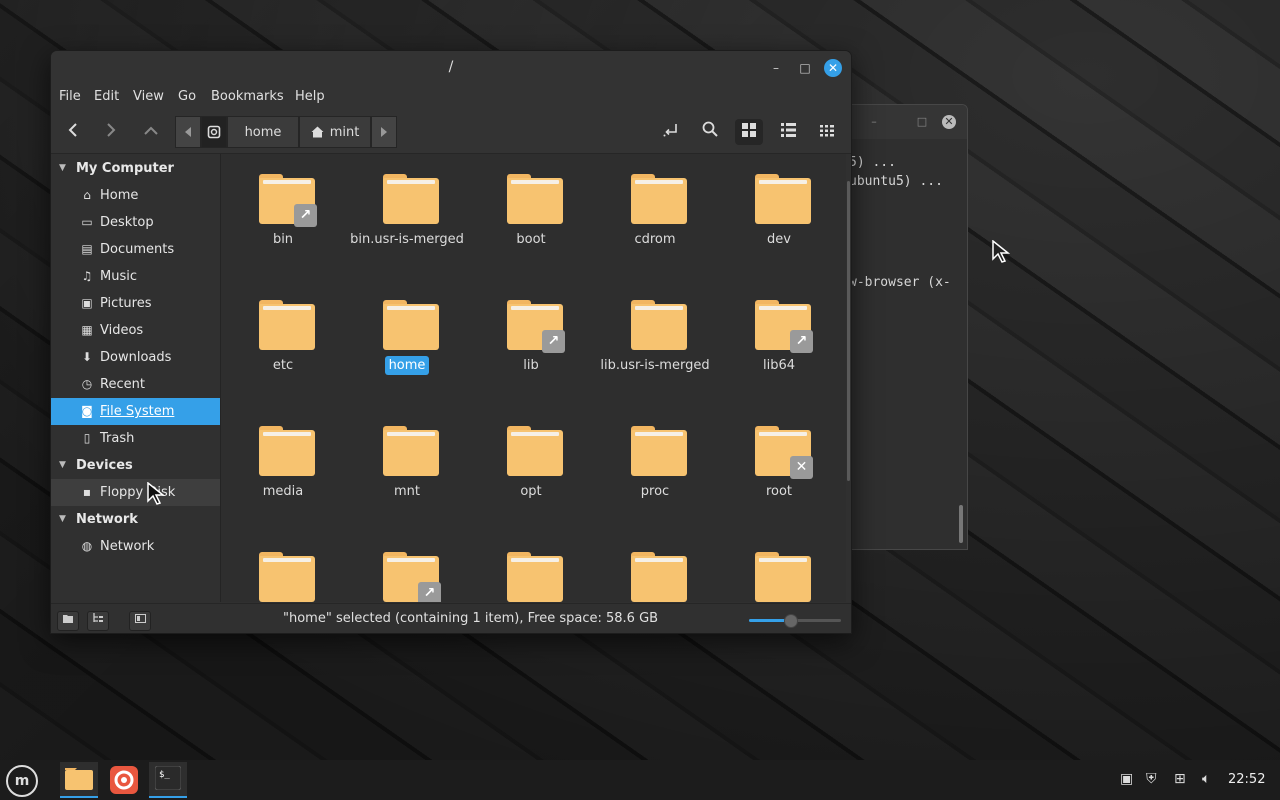 This screenshot has height=800, width=1280. I want to click on path-scroll-left-button, so click(188, 132).